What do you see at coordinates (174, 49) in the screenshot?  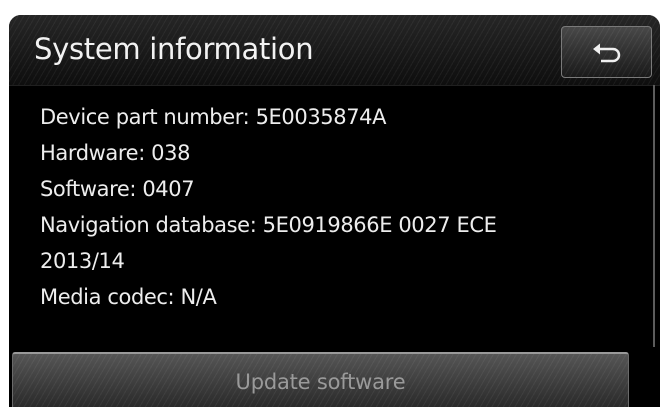 I see `page-title: System information` at bounding box center [174, 49].